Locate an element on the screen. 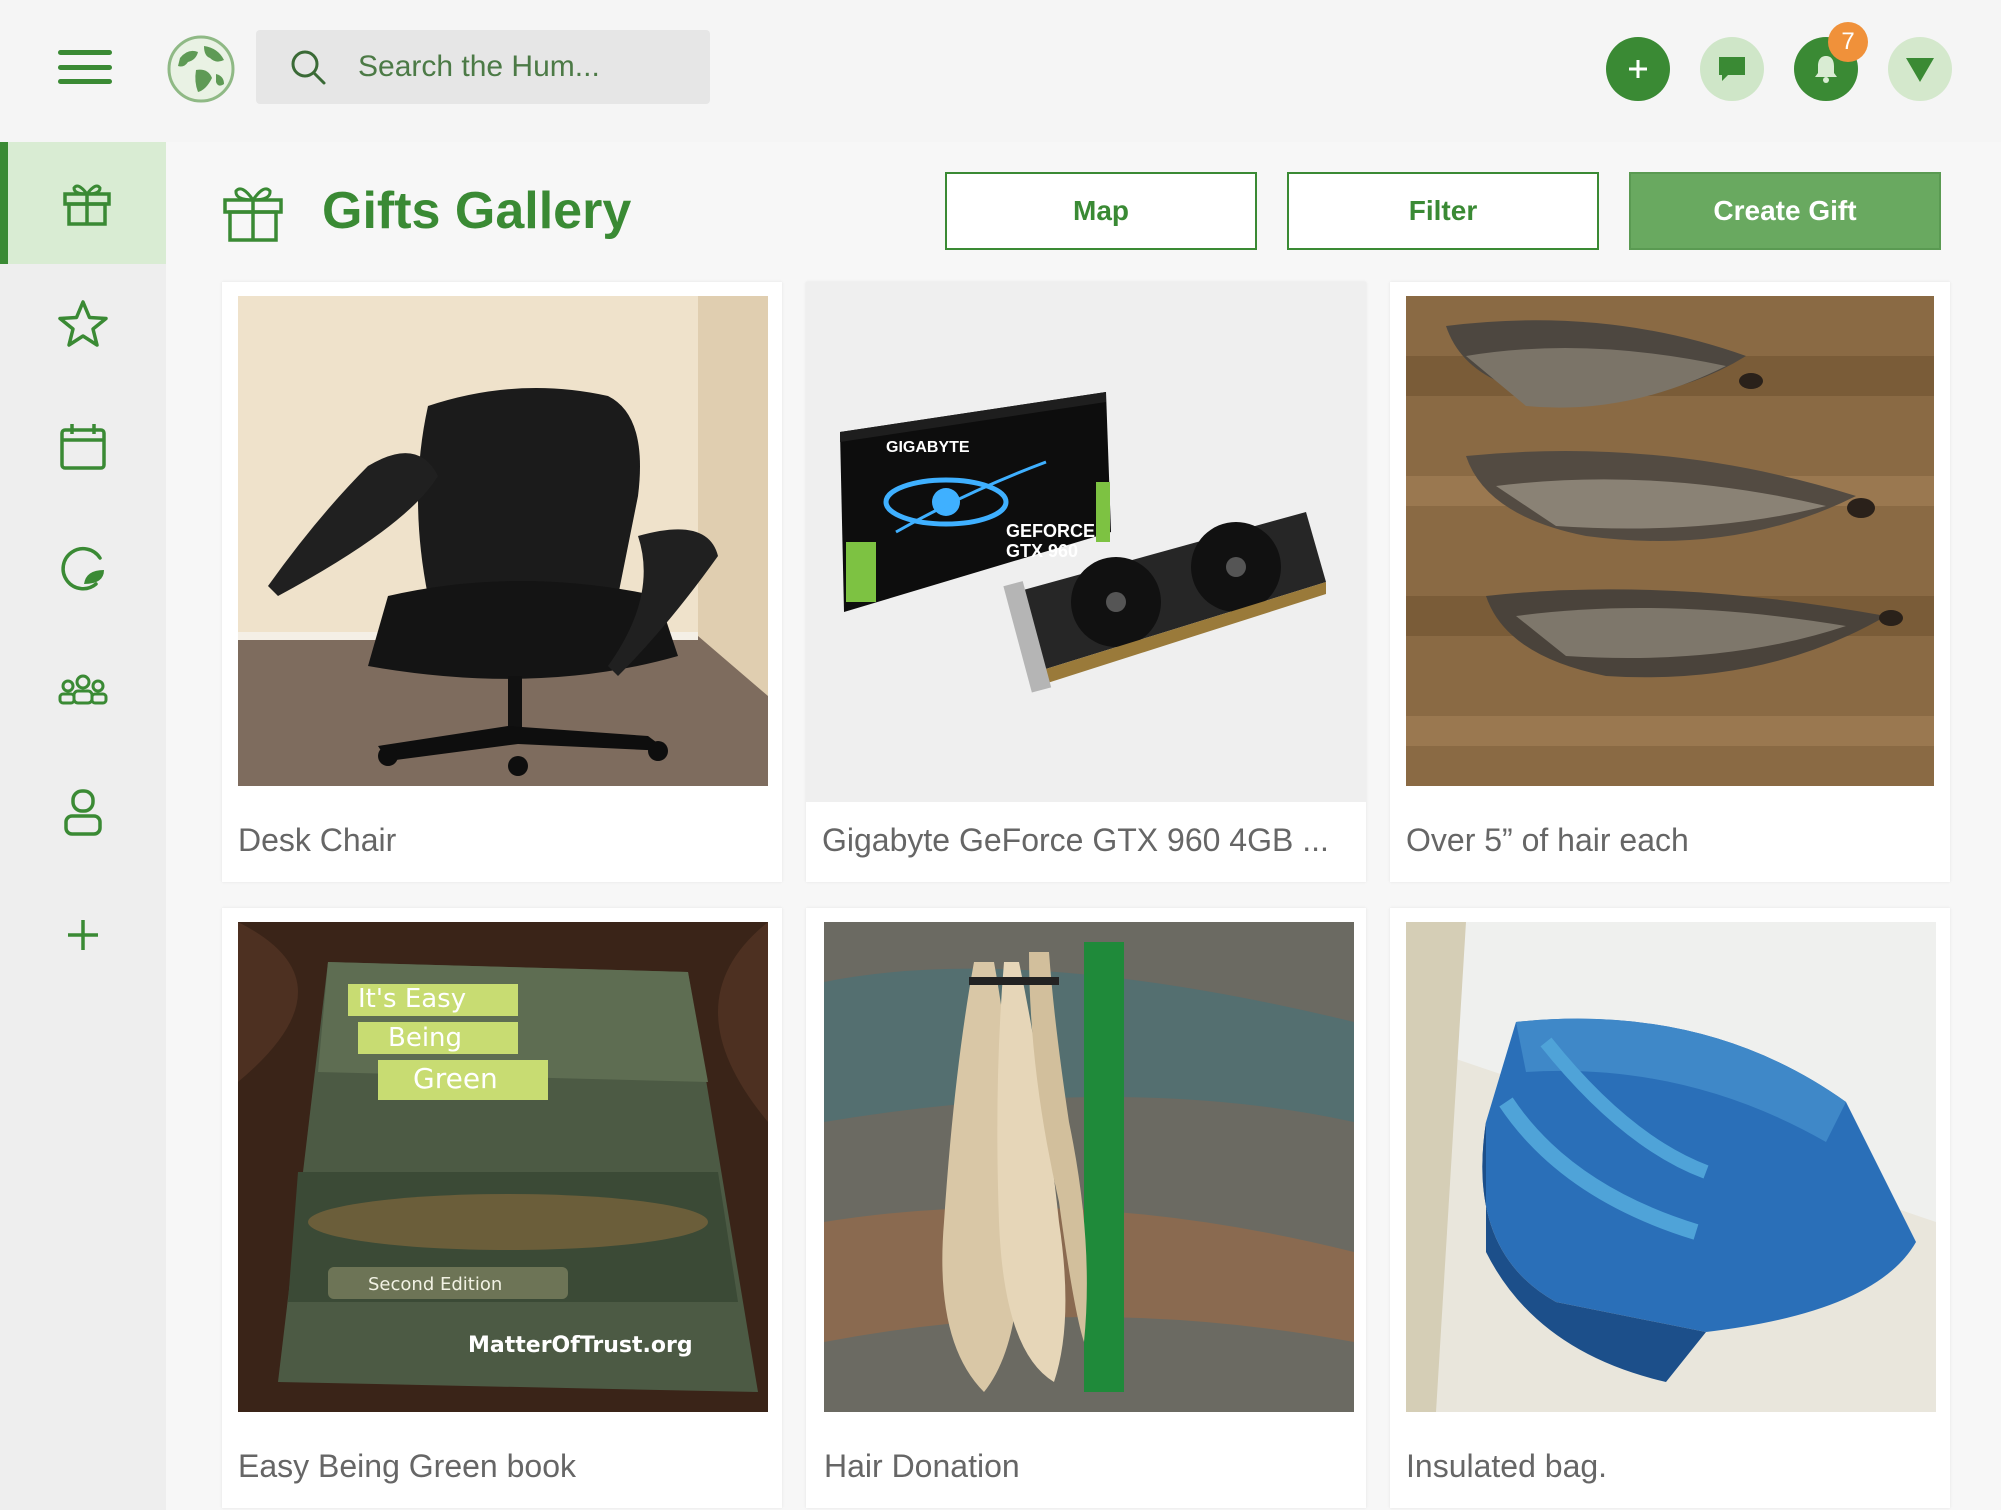 The image size is (2001, 1510). profile-menu-button is located at coordinates (1920, 69).